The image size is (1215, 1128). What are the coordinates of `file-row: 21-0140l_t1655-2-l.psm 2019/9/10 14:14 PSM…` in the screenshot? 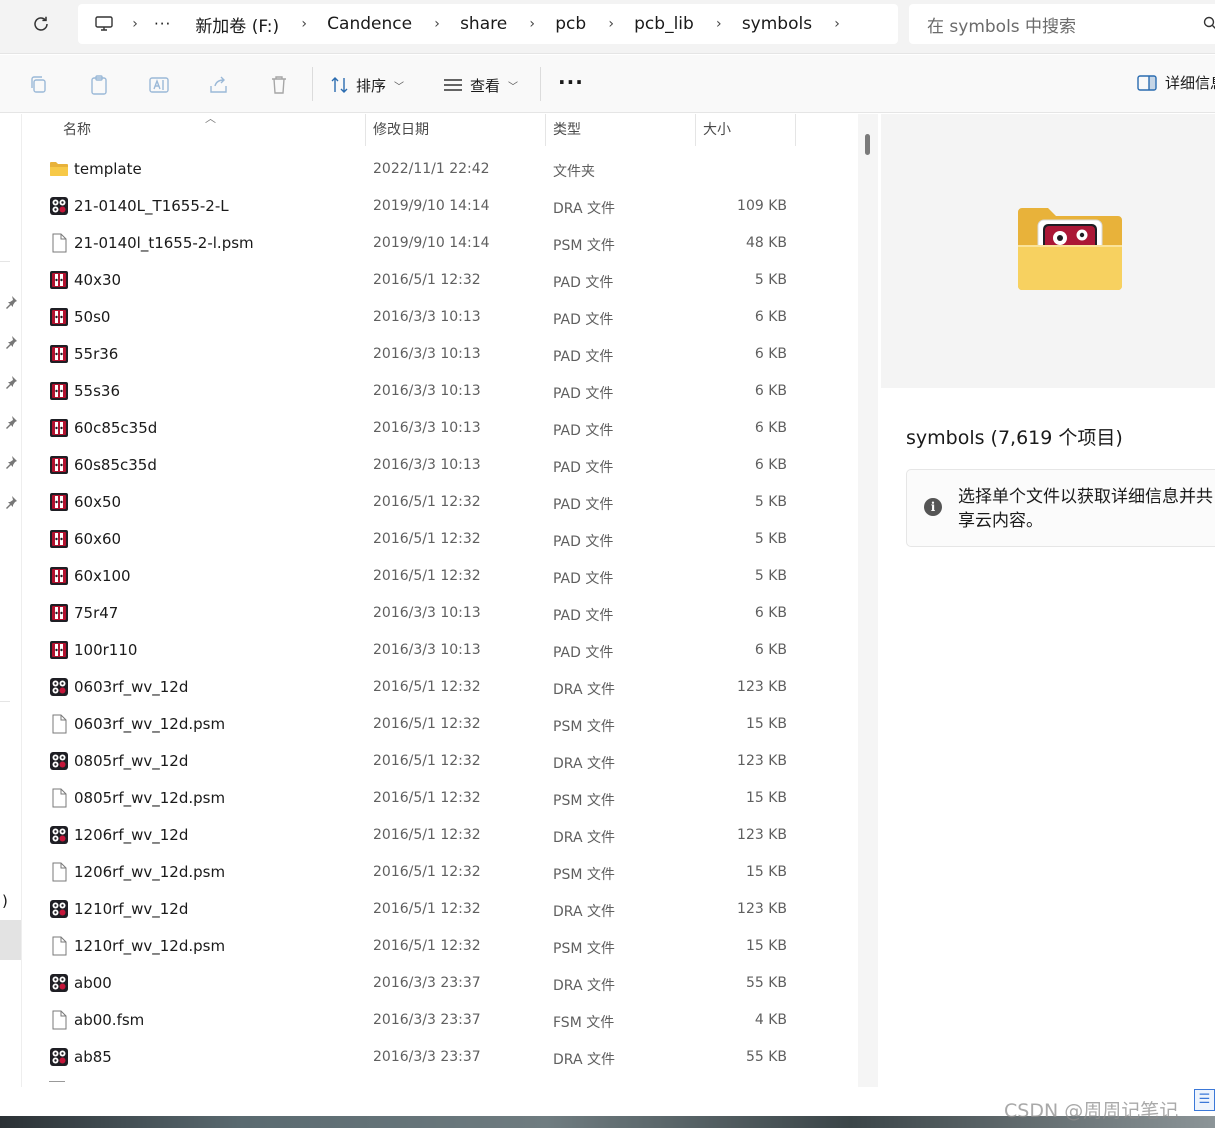 It's located at (440, 243).